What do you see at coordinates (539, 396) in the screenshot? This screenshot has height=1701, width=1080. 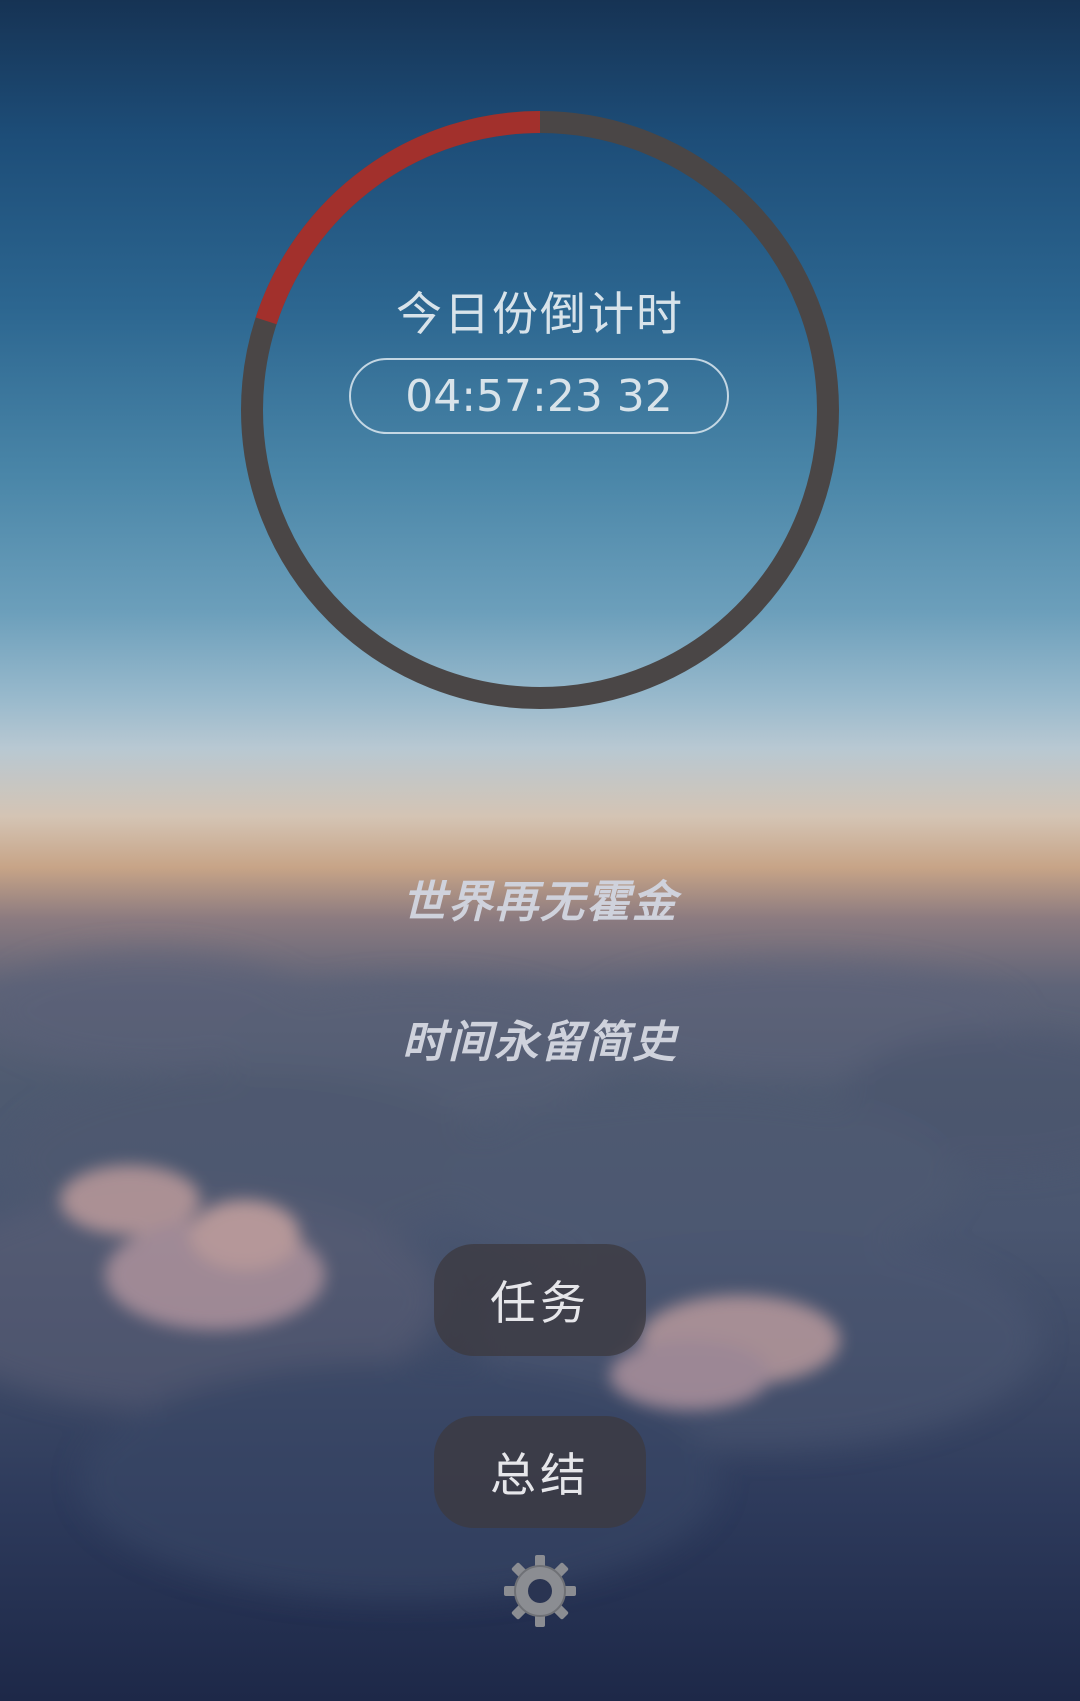 I see `countdown-time: 04:57:23 32` at bounding box center [539, 396].